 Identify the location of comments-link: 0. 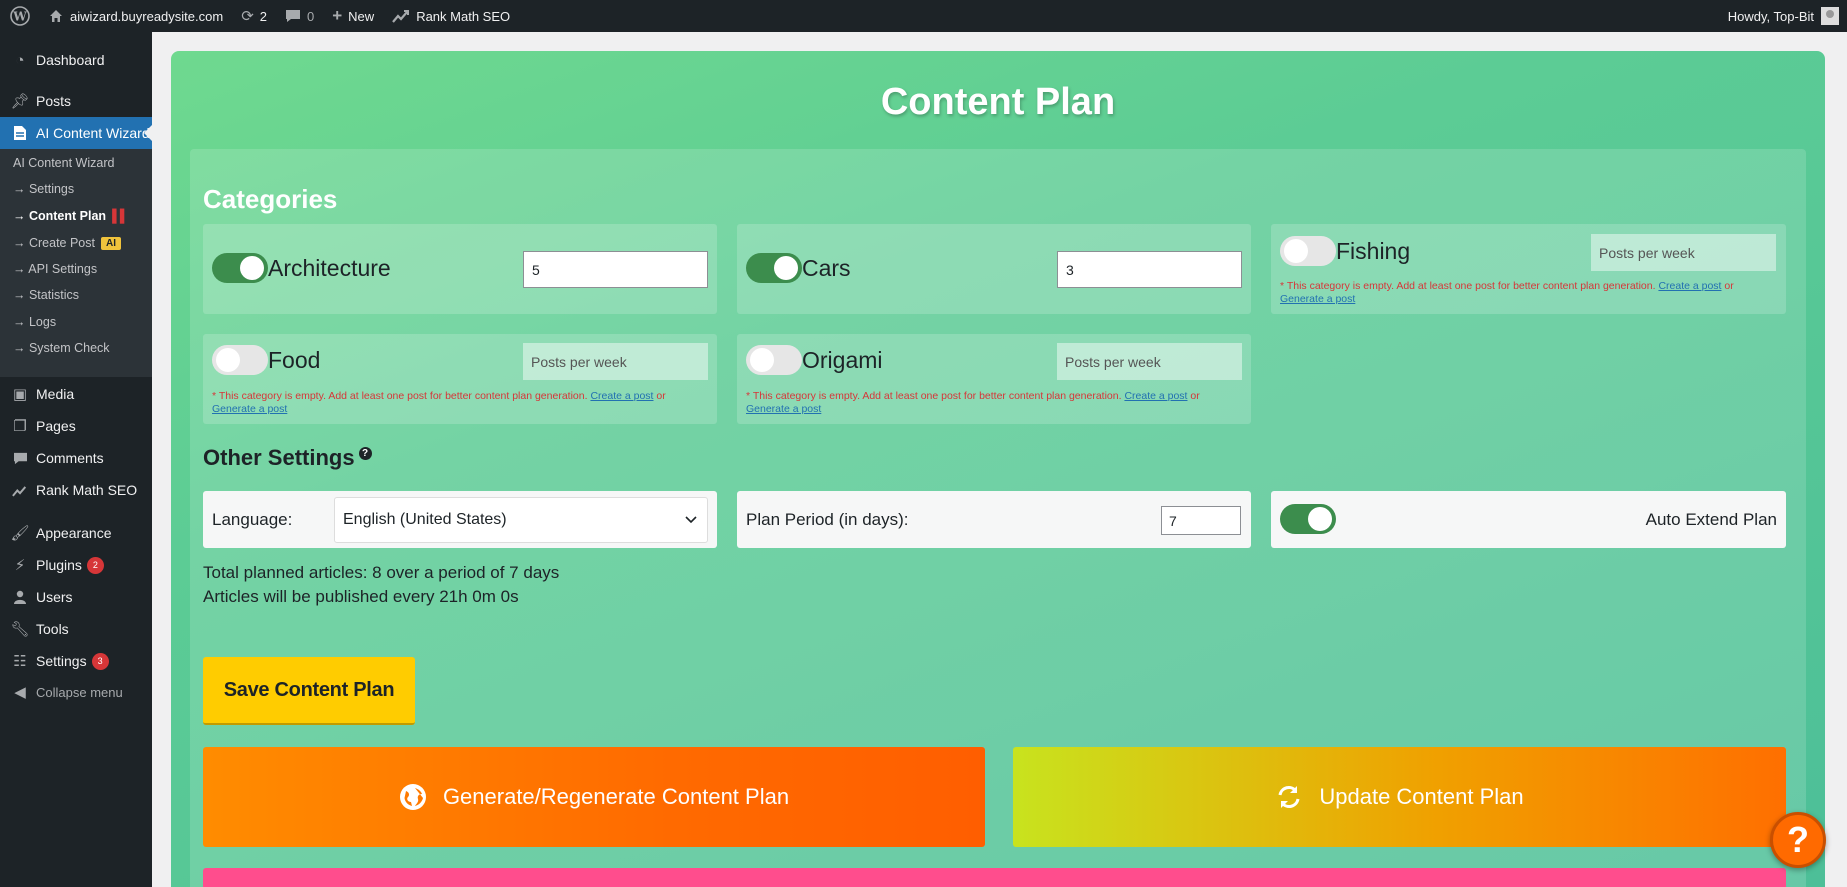
(299, 16).